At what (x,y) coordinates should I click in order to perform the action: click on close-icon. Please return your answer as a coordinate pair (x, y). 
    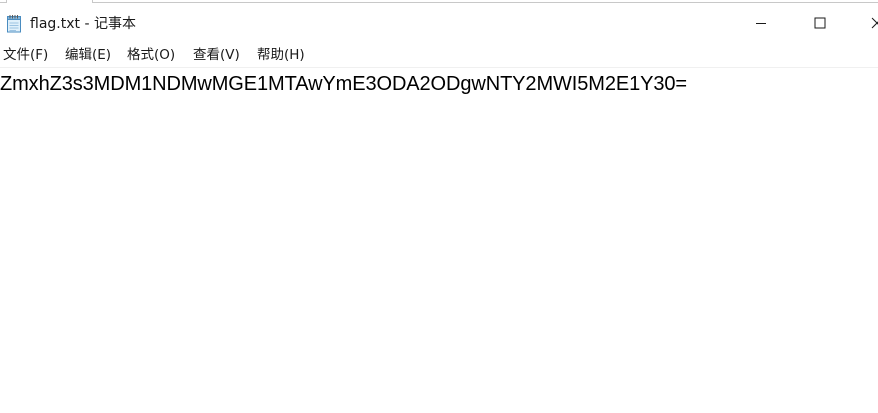
    Looking at the image, I should click on (874, 23).